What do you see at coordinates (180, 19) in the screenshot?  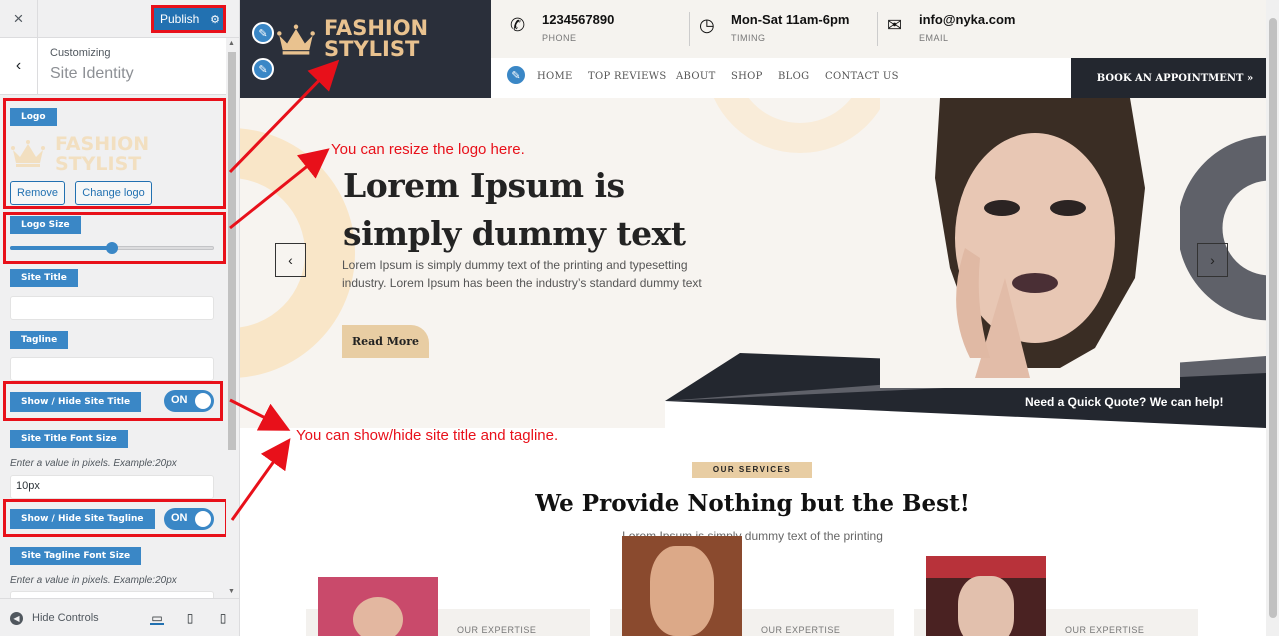 I see `publish-label: Publish` at bounding box center [180, 19].